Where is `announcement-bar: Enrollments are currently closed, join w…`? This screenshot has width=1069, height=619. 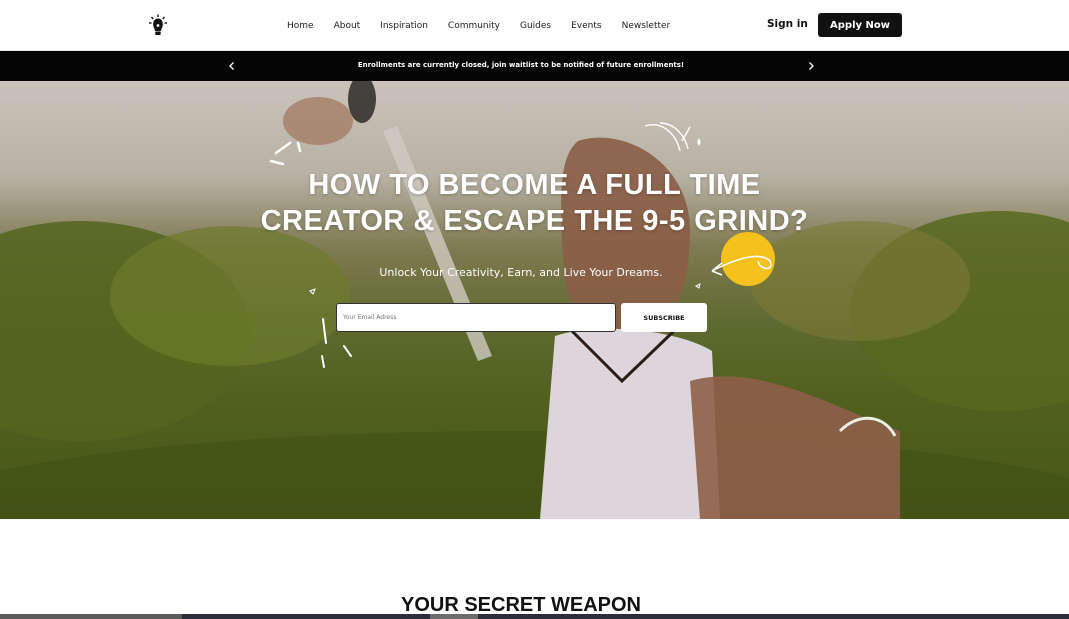 announcement-bar: Enrollments are currently closed, join w… is located at coordinates (534, 66).